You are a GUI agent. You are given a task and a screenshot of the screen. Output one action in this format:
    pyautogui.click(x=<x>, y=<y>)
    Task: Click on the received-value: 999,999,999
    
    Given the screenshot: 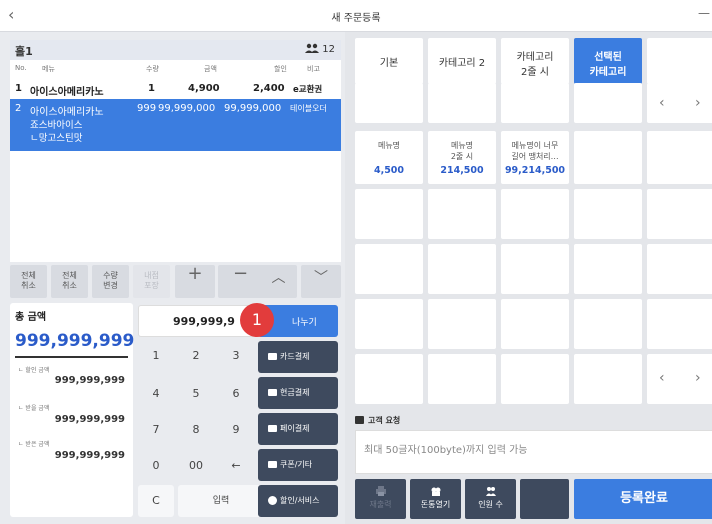 What is the action you would take?
    pyautogui.click(x=89, y=455)
    